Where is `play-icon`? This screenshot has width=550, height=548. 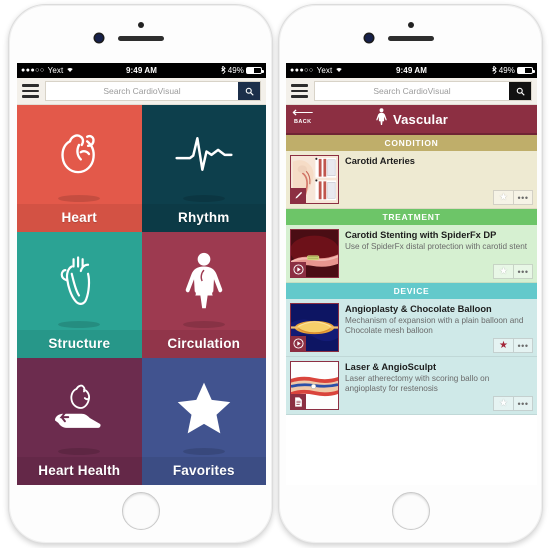 play-icon is located at coordinates (298, 269).